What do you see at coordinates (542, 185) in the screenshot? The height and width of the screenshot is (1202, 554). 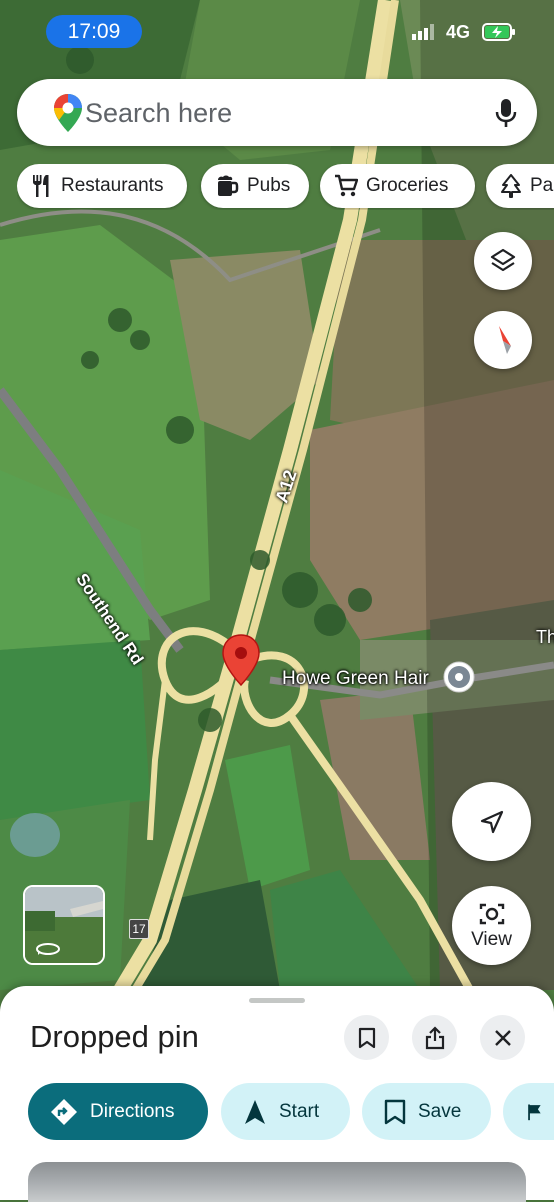 I see `chip-label: Pa` at bounding box center [542, 185].